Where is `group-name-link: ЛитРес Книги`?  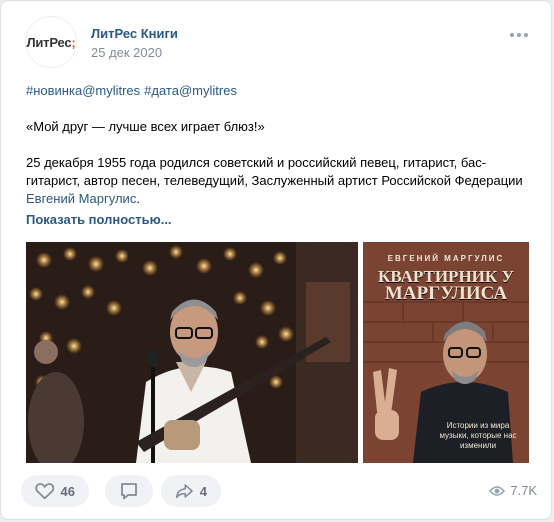
group-name-link: ЛитРес Книги is located at coordinates (134, 33).